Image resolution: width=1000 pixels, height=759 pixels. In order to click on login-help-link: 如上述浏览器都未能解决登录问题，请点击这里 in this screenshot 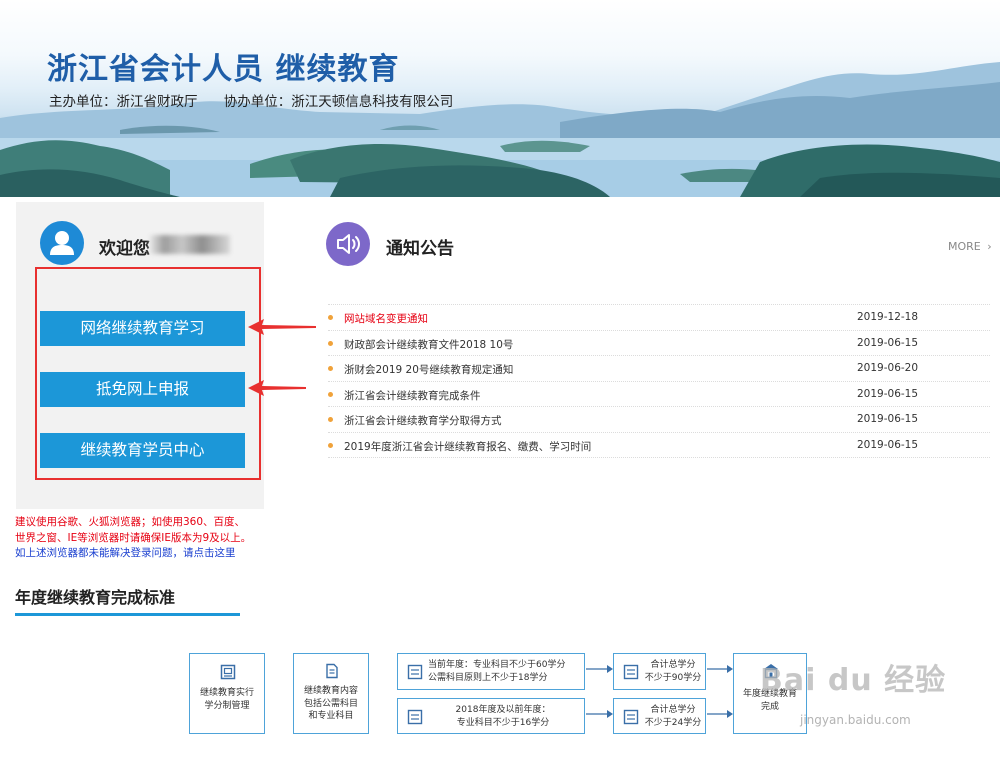, I will do `click(125, 553)`.